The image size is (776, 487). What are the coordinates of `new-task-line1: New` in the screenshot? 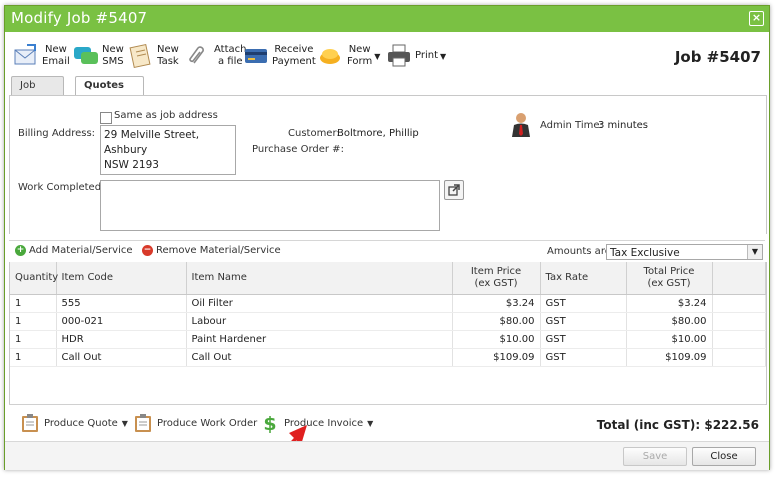 It's located at (168, 49).